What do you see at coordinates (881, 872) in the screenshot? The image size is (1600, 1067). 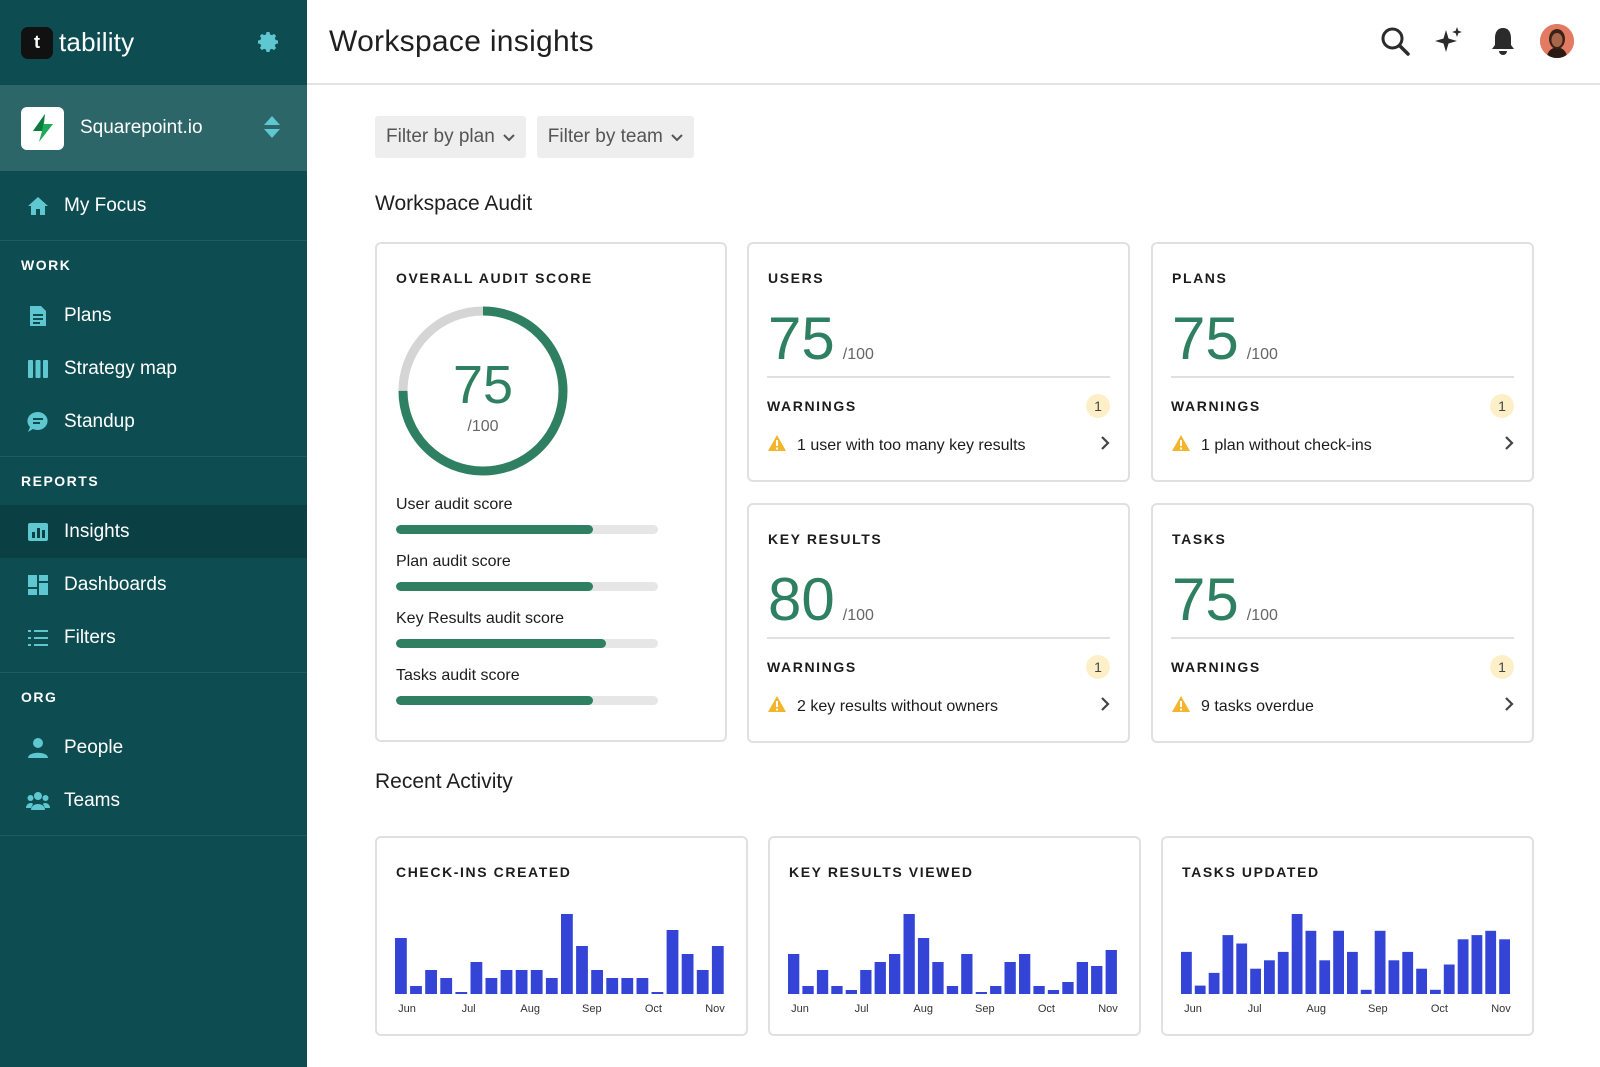 I see `chart-title: KEY RESULTS VIEWED` at bounding box center [881, 872].